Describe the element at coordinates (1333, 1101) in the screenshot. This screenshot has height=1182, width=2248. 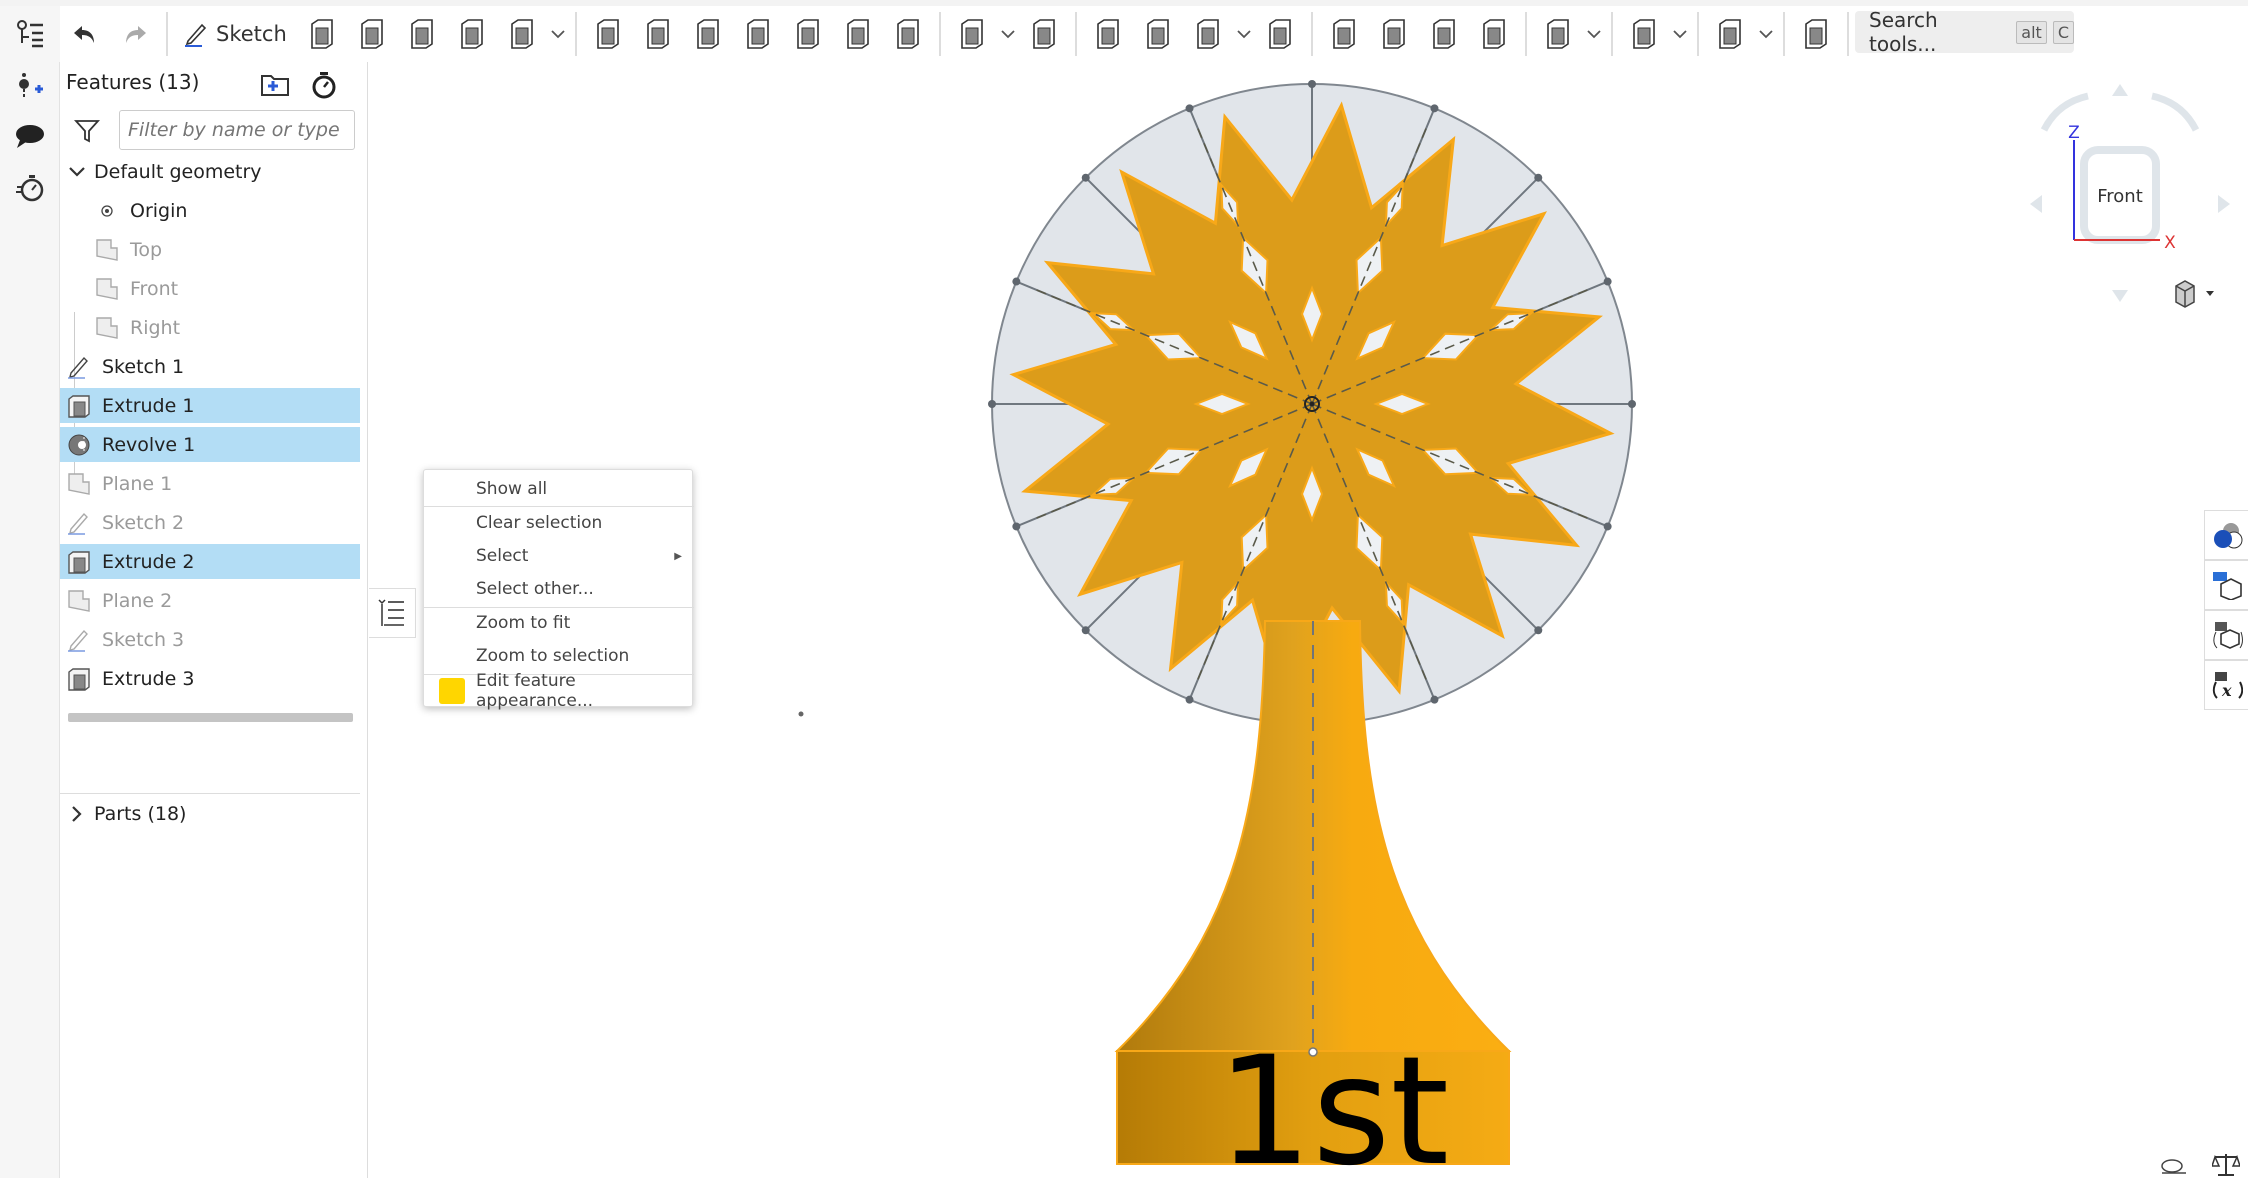
I see `base-text: 1st` at that location.